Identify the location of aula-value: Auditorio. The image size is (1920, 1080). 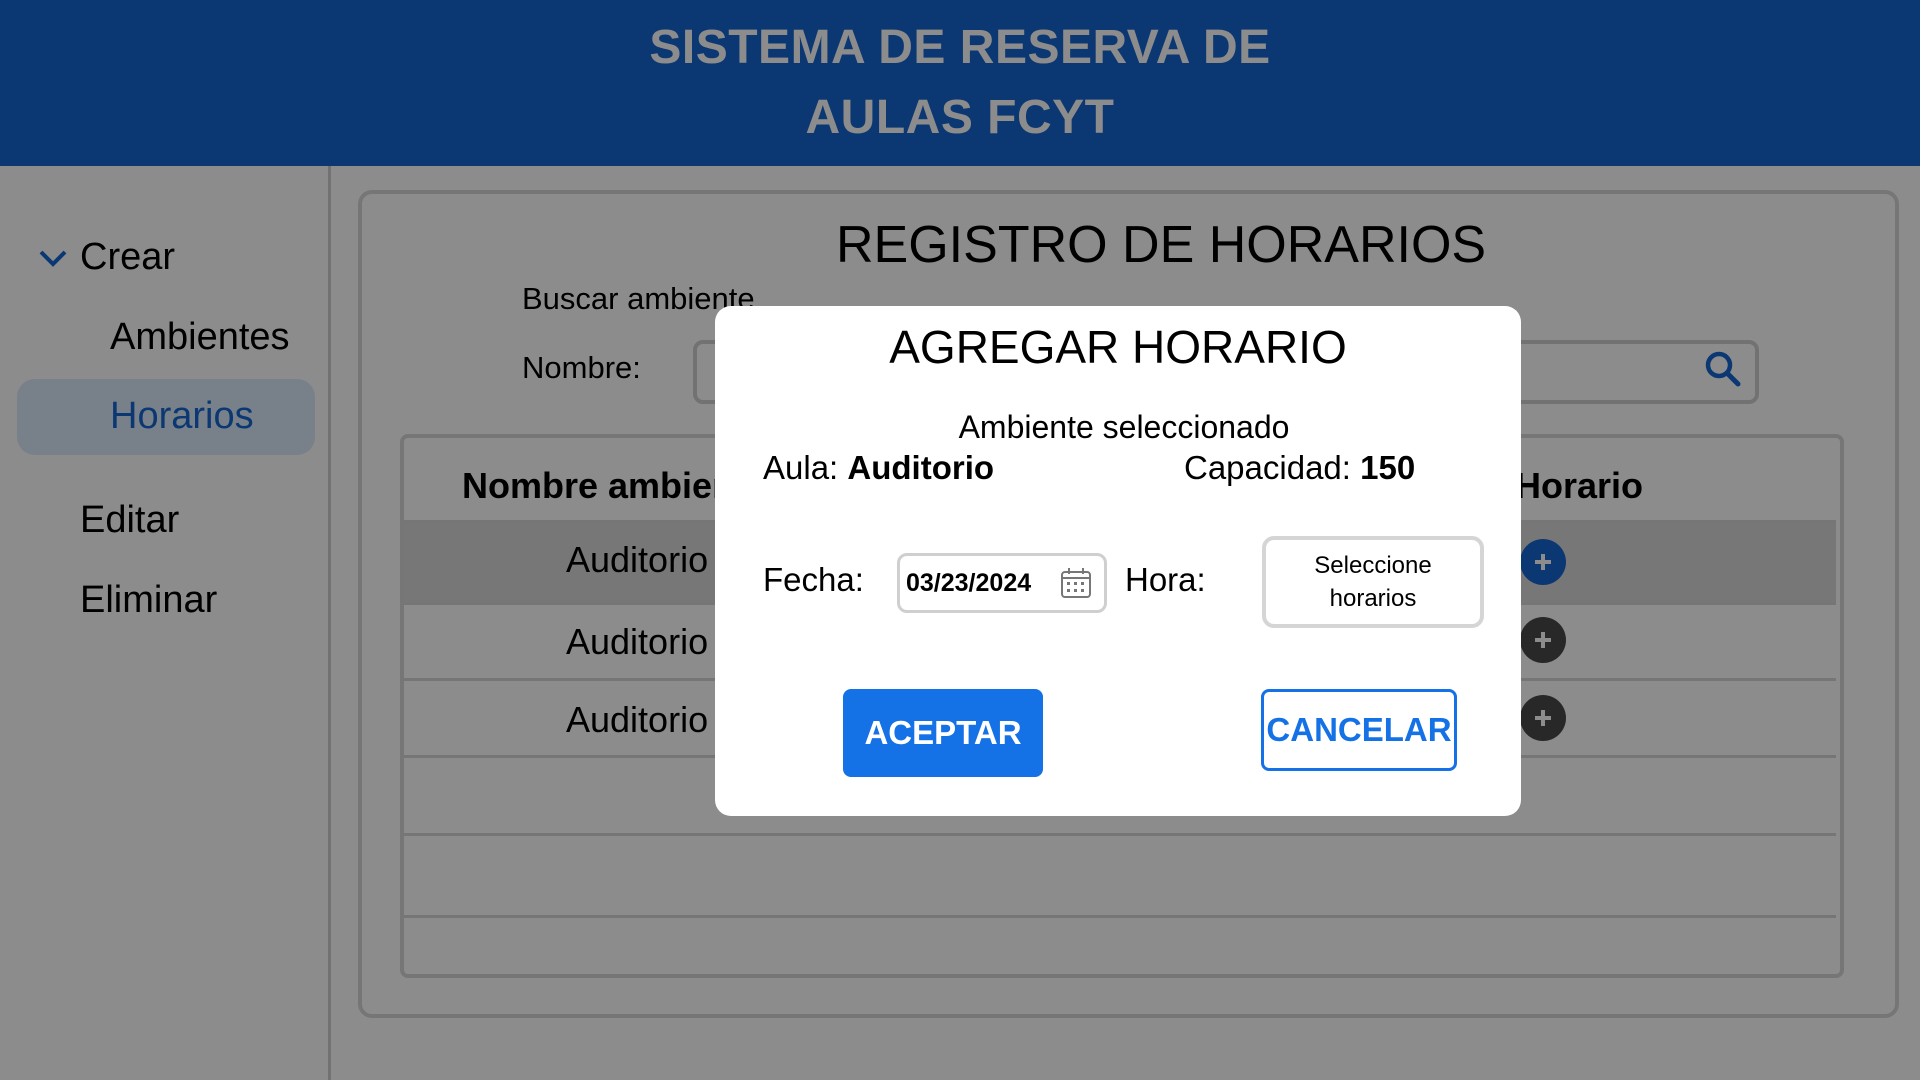
(921, 467).